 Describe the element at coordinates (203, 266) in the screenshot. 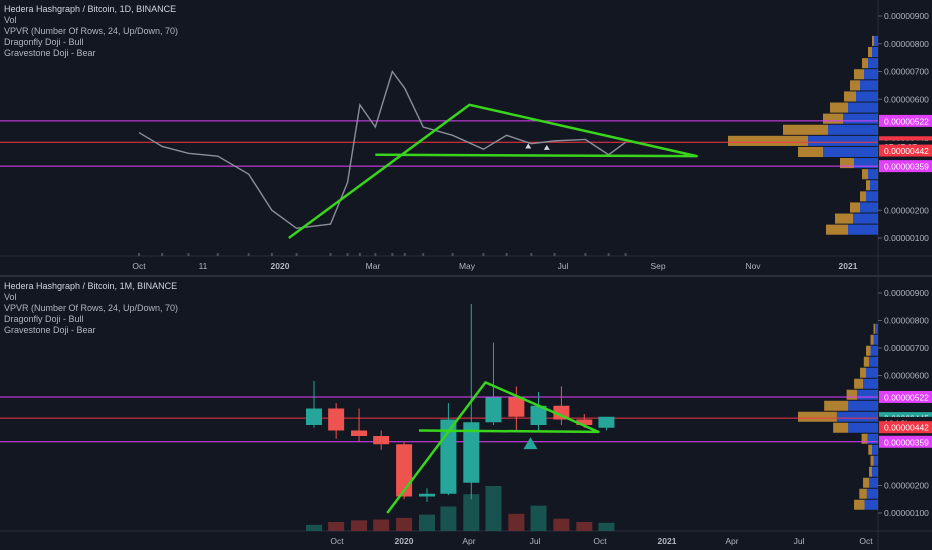

I see `x-tick-label: 11` at that location.